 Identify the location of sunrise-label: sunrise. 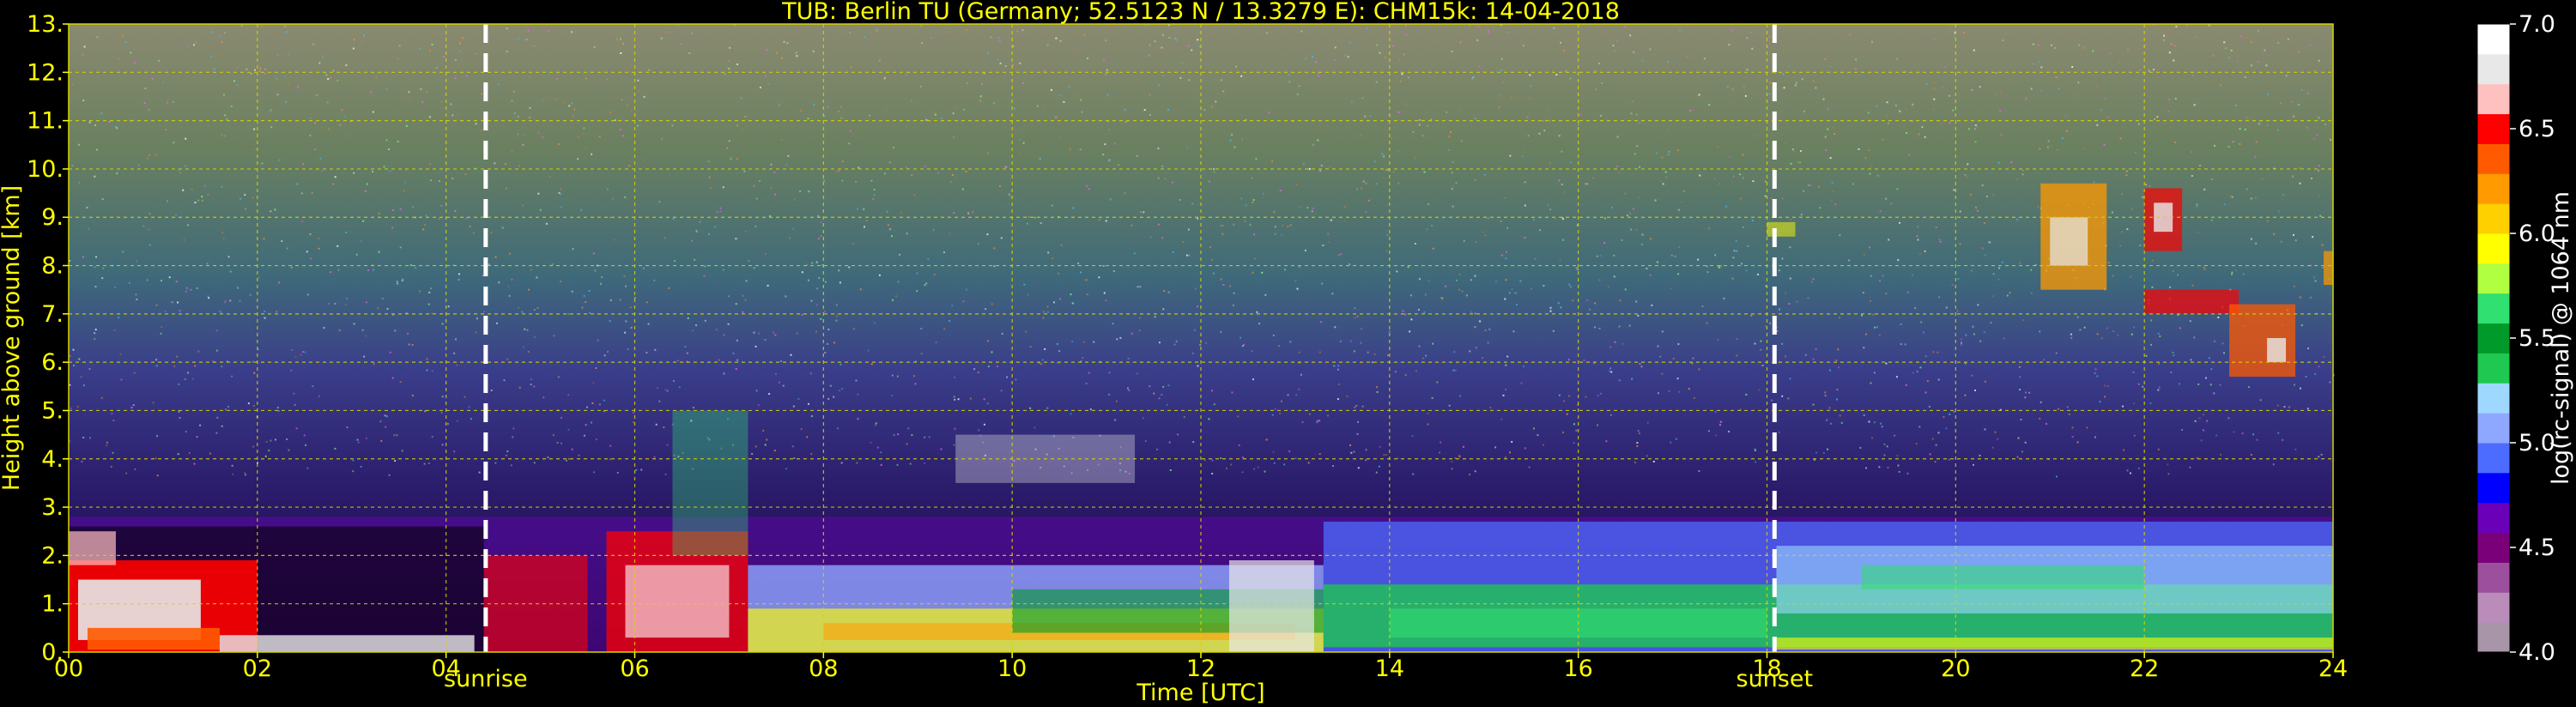
(486, 679).